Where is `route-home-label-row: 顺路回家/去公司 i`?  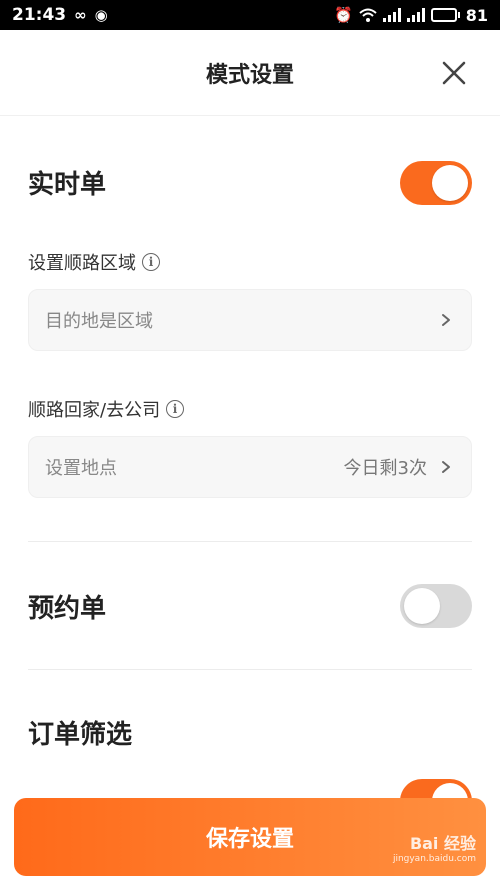 route-home-label-row: 顺路回家/去公司 i is located at coordinates (106, 409).